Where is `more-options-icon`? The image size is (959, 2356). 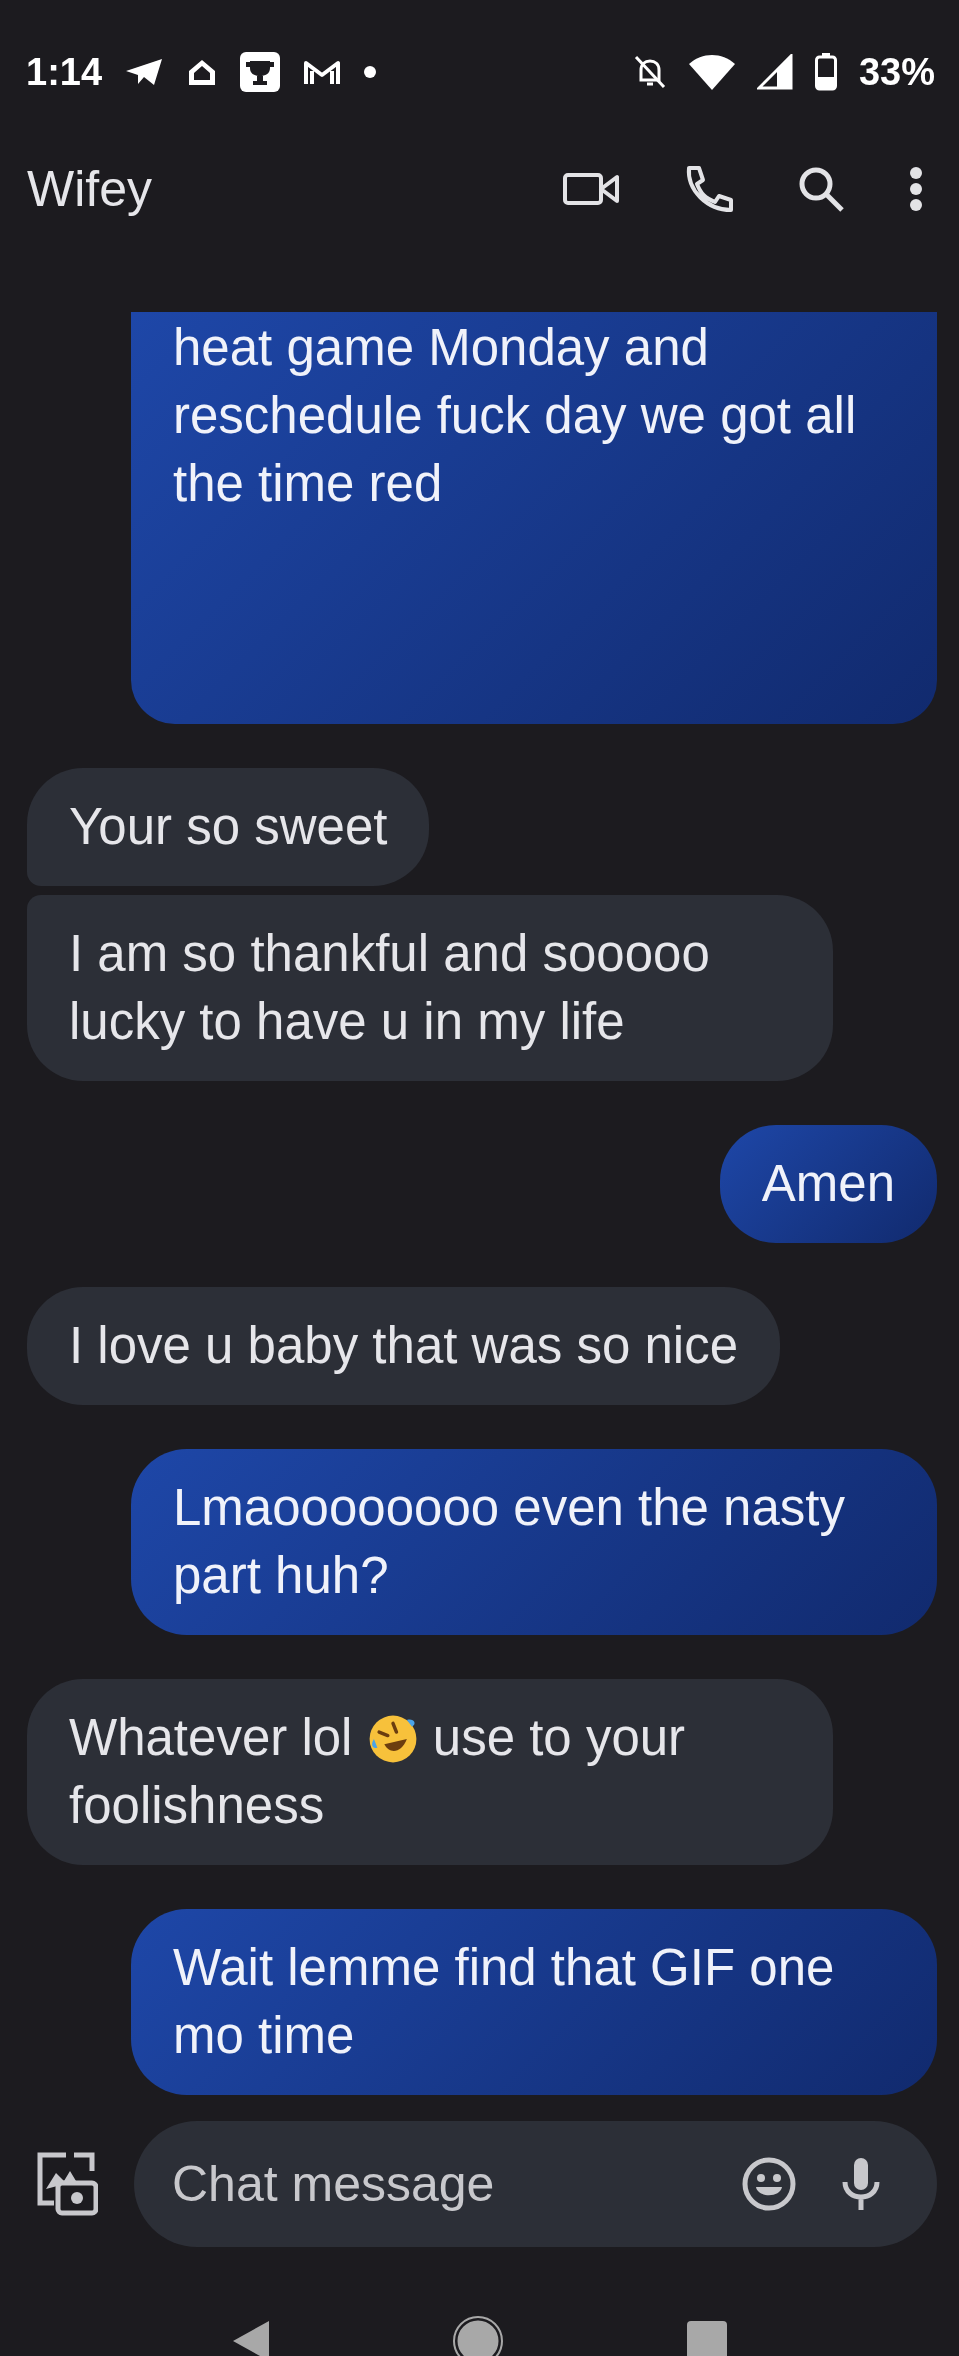 more-options-icon is located at coordinates (916, 189).